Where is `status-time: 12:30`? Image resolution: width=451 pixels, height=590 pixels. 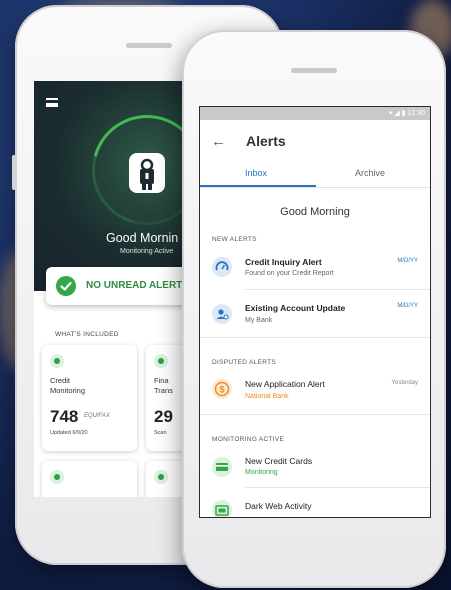
status-time: 12:30 is located at coordinates (416, 113).